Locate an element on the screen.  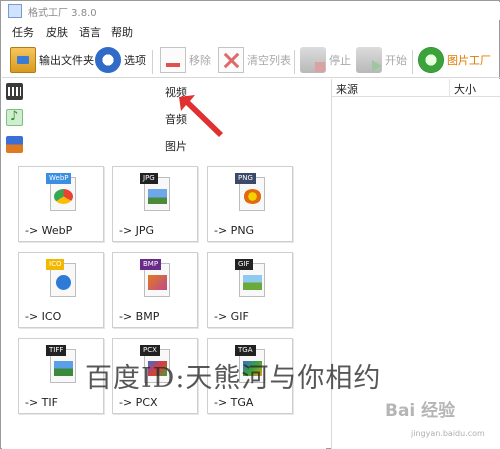
title-bar: 格式工厂 3.8.0 is located at coordinates (251, 11).